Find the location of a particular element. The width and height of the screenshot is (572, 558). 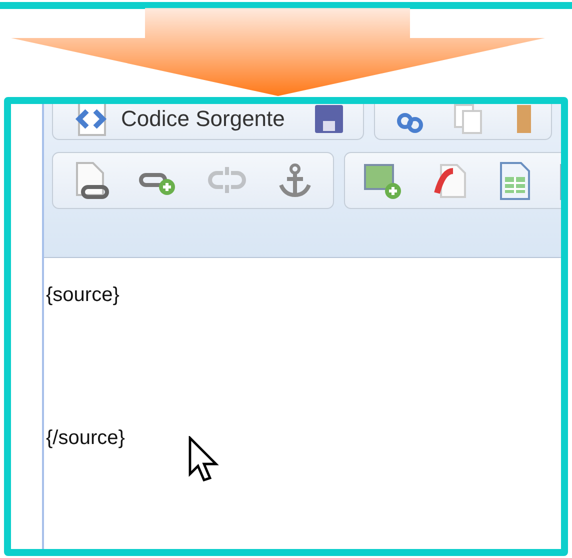

editor-text-line: {/source} is located at coordinates (86, 438).